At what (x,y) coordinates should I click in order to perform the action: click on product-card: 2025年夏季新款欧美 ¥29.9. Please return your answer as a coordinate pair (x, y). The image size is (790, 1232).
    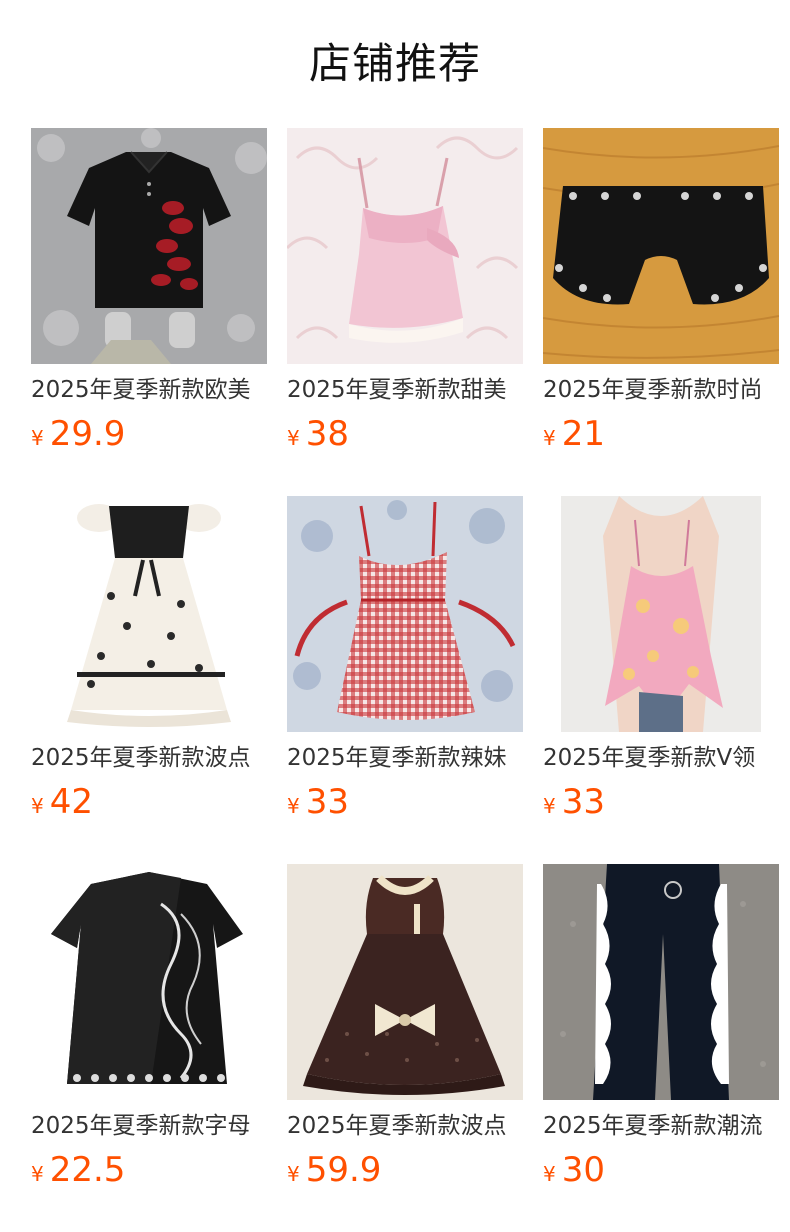
    Looking at the image, I should click on (149, 312).